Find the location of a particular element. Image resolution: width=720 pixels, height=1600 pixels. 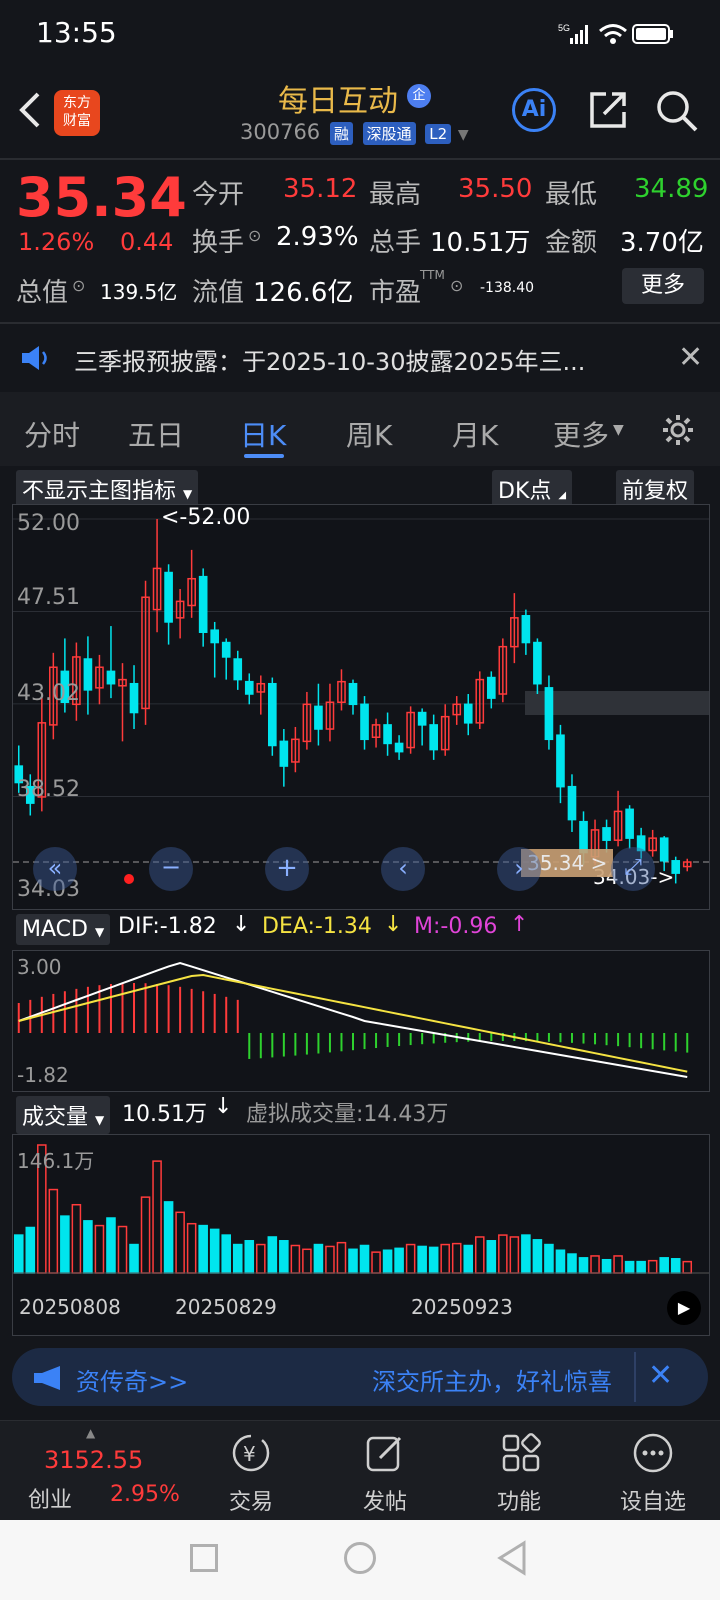

ad-banner: 资传奇>> 深交所主办，好礼惊喜 ✕ is located at coordinates (360, 1377).